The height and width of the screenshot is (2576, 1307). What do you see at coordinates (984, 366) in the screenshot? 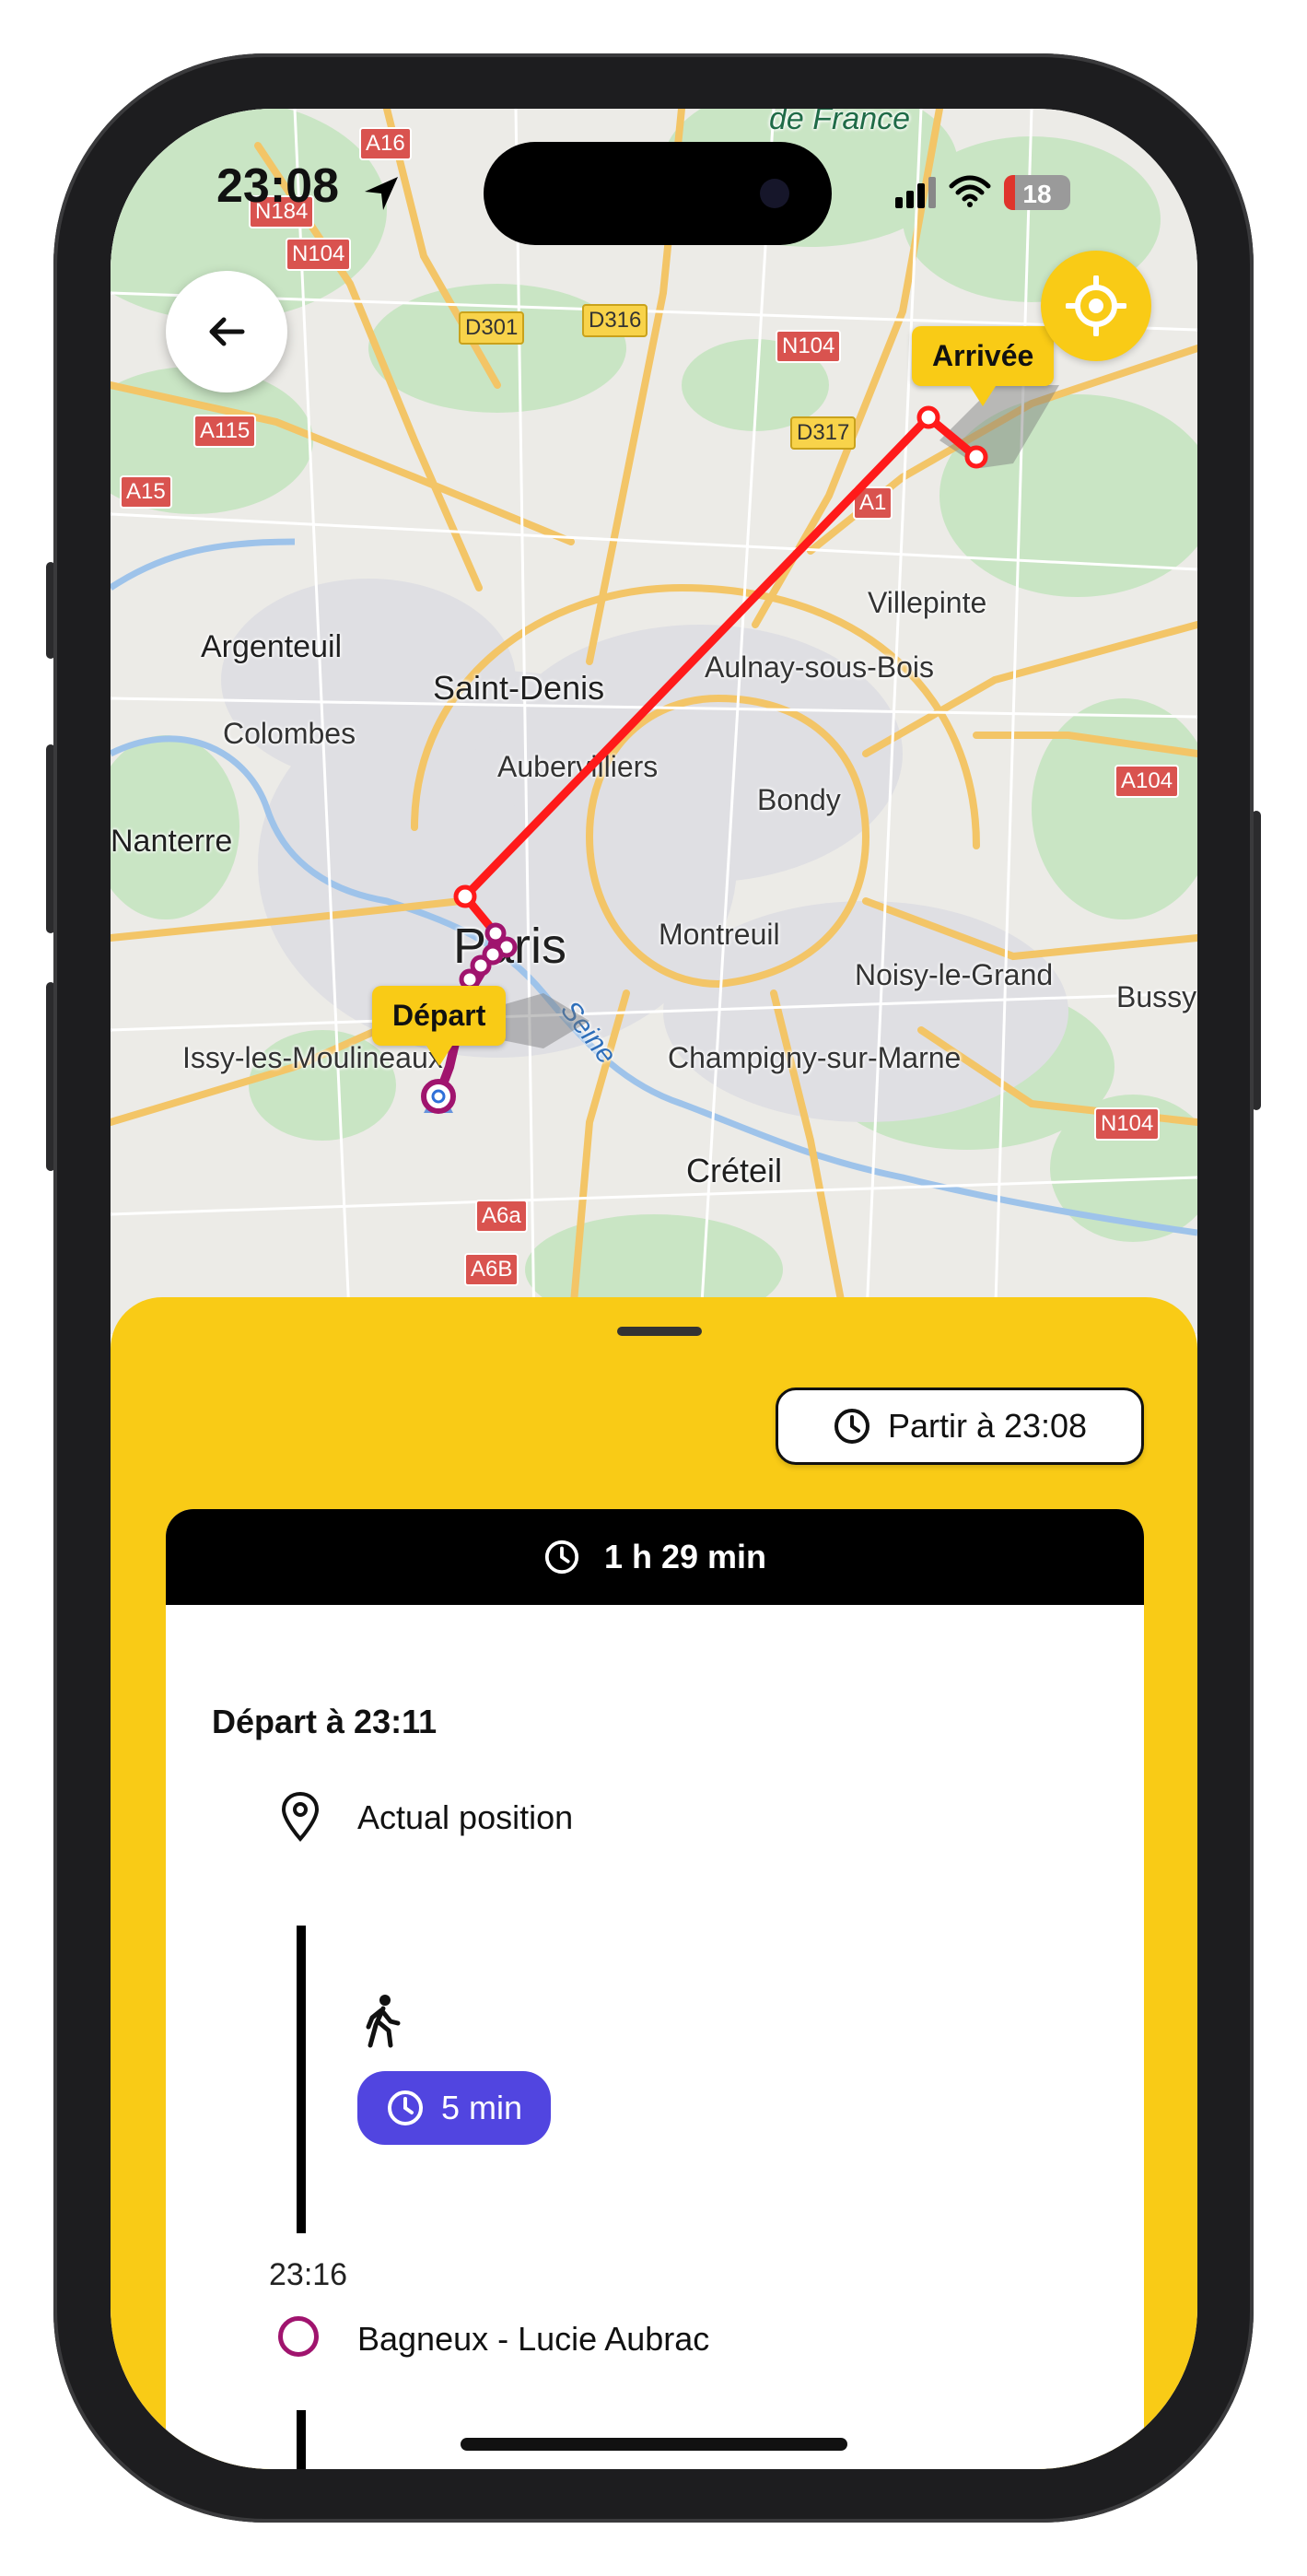
I see `arrival-marker: Arrivée` at bounding box center [984, 366].